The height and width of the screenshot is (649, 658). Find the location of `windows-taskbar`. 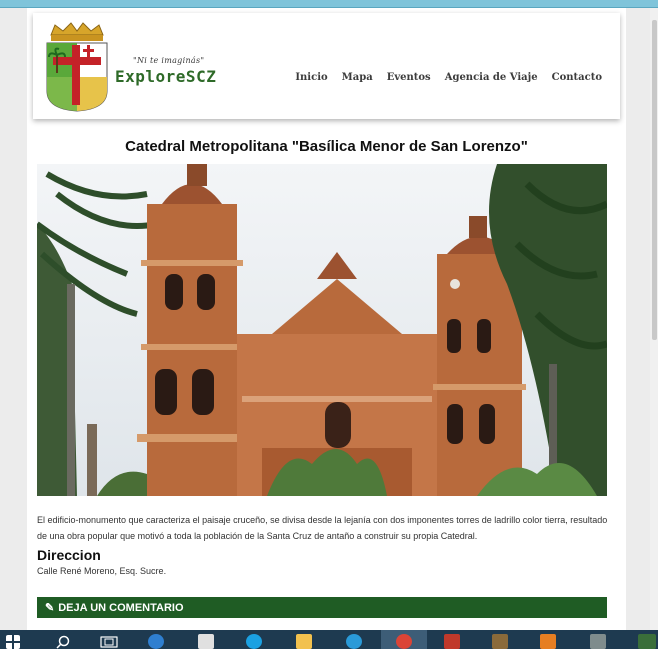

windows-taskbar is located at coordinates (329, 639).